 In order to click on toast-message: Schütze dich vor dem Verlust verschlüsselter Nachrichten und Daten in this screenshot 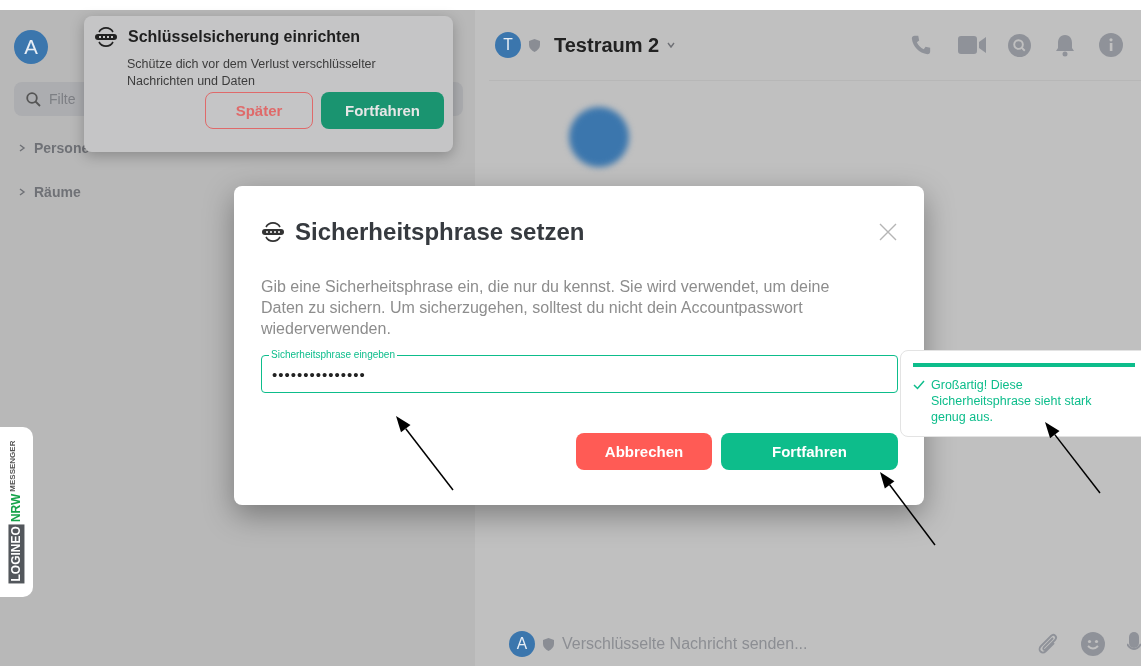, I will do `click(252, 73)`.